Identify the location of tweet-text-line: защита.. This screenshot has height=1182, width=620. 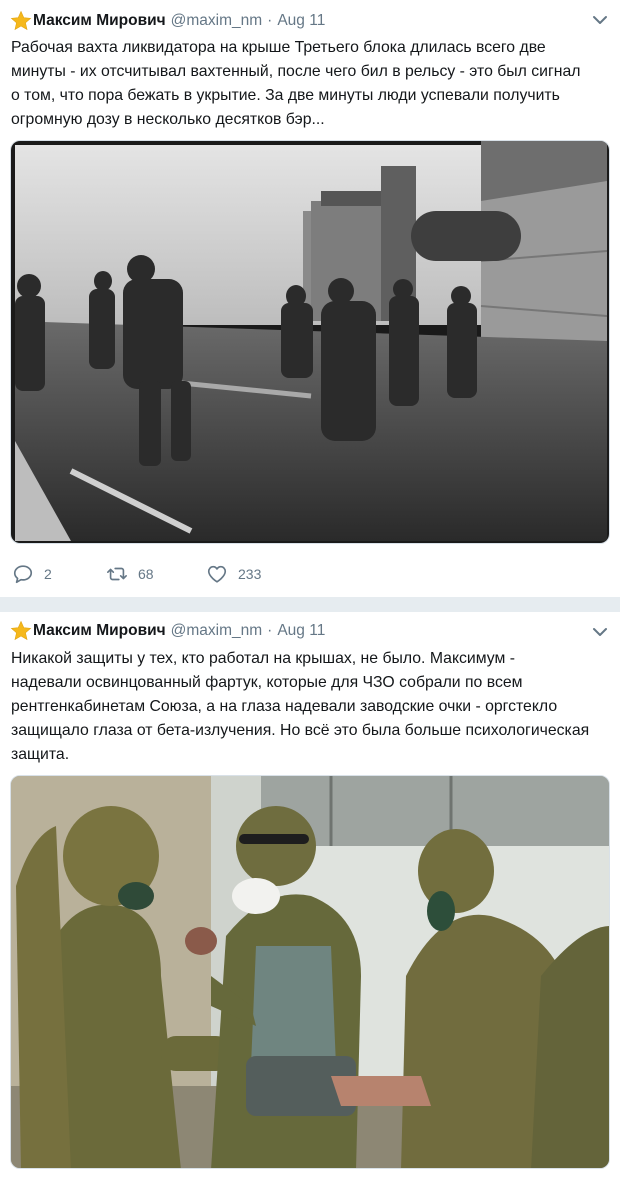
(40, 754).